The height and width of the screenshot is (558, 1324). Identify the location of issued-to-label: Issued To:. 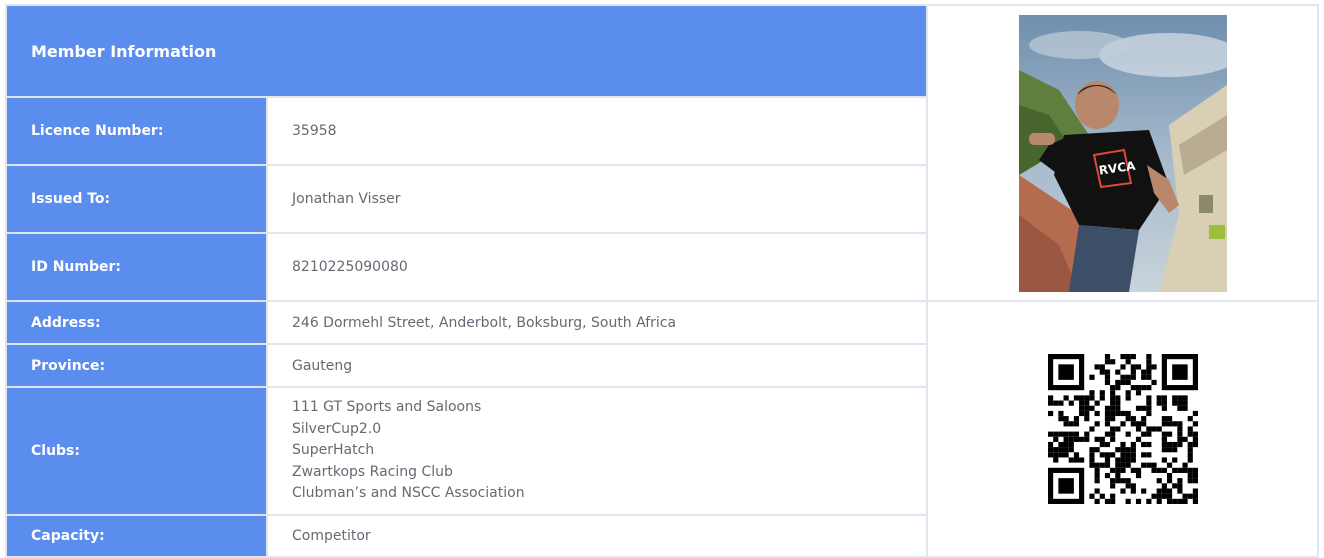
(136, 199).